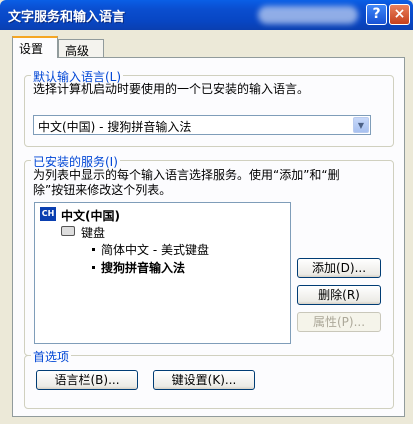 Image resolution: width=413 pixels, height=424 pixels. I want to click on list-item: 搜狗拼音输入法, so click(143, 267).